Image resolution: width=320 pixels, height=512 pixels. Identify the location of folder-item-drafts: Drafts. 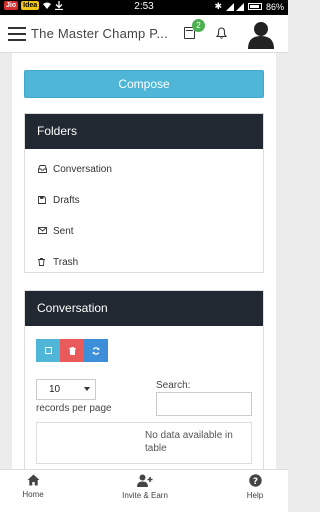
(144, 200).